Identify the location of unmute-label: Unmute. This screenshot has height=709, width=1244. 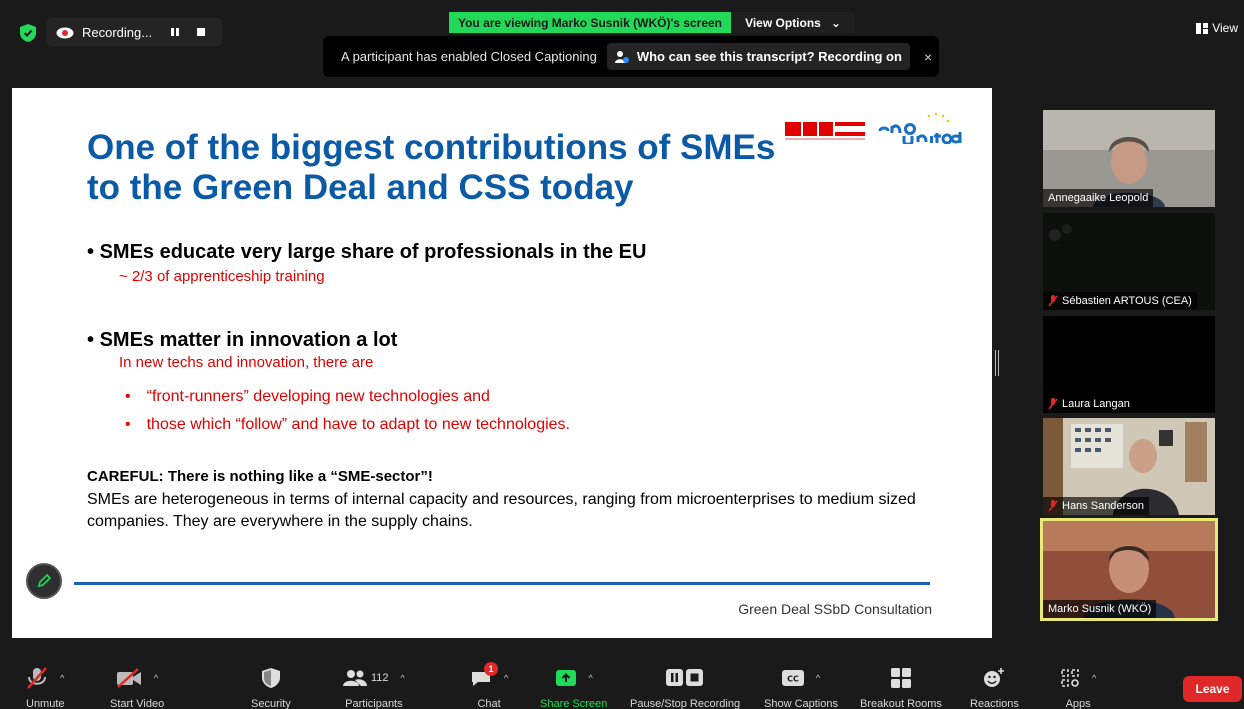
(45, 703).